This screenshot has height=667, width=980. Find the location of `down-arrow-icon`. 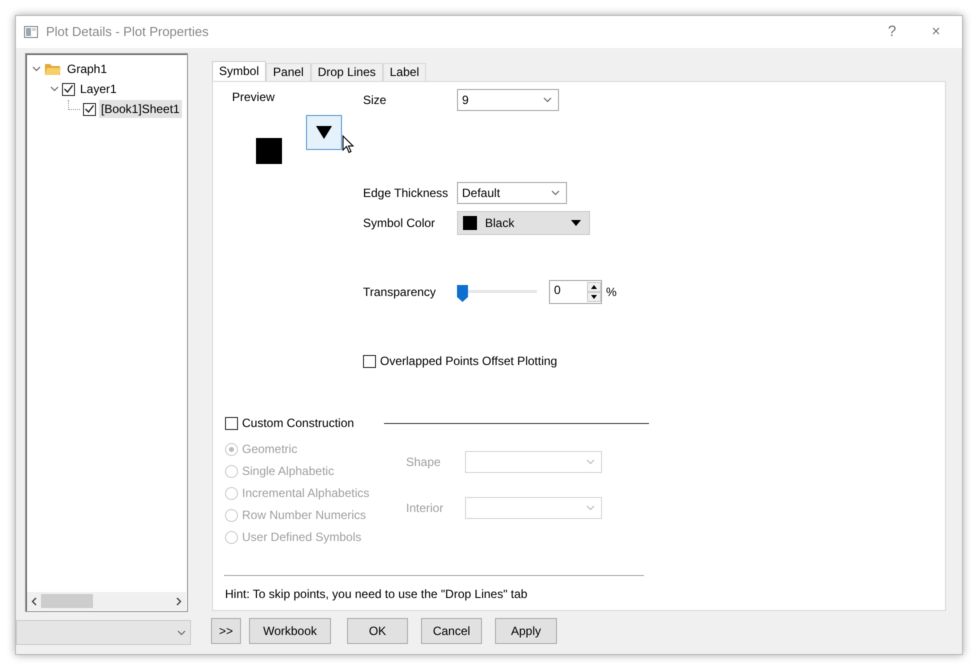

down-arrow-icon is located at coordinates (594, 297).